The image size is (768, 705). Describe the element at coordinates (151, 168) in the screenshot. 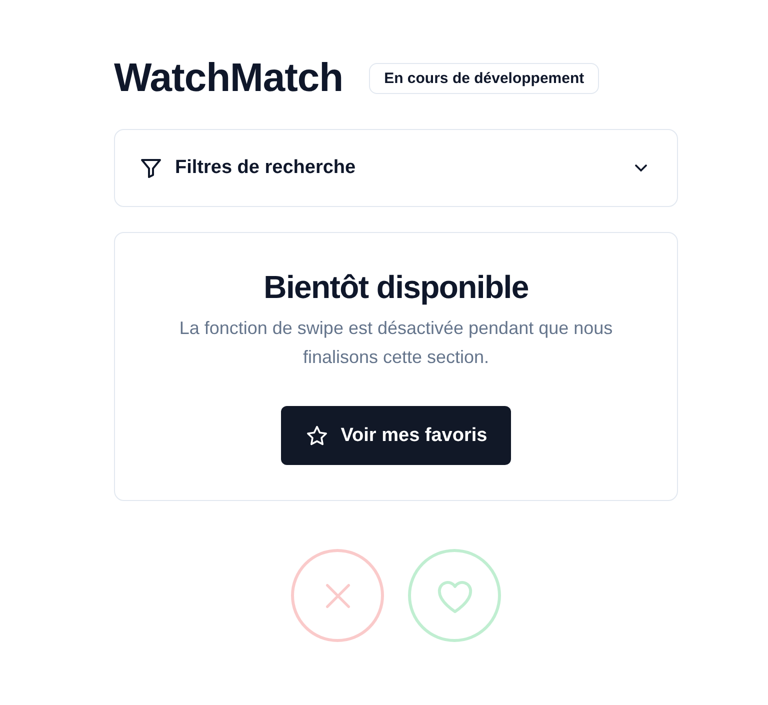

I see `filter-icon` at that location.